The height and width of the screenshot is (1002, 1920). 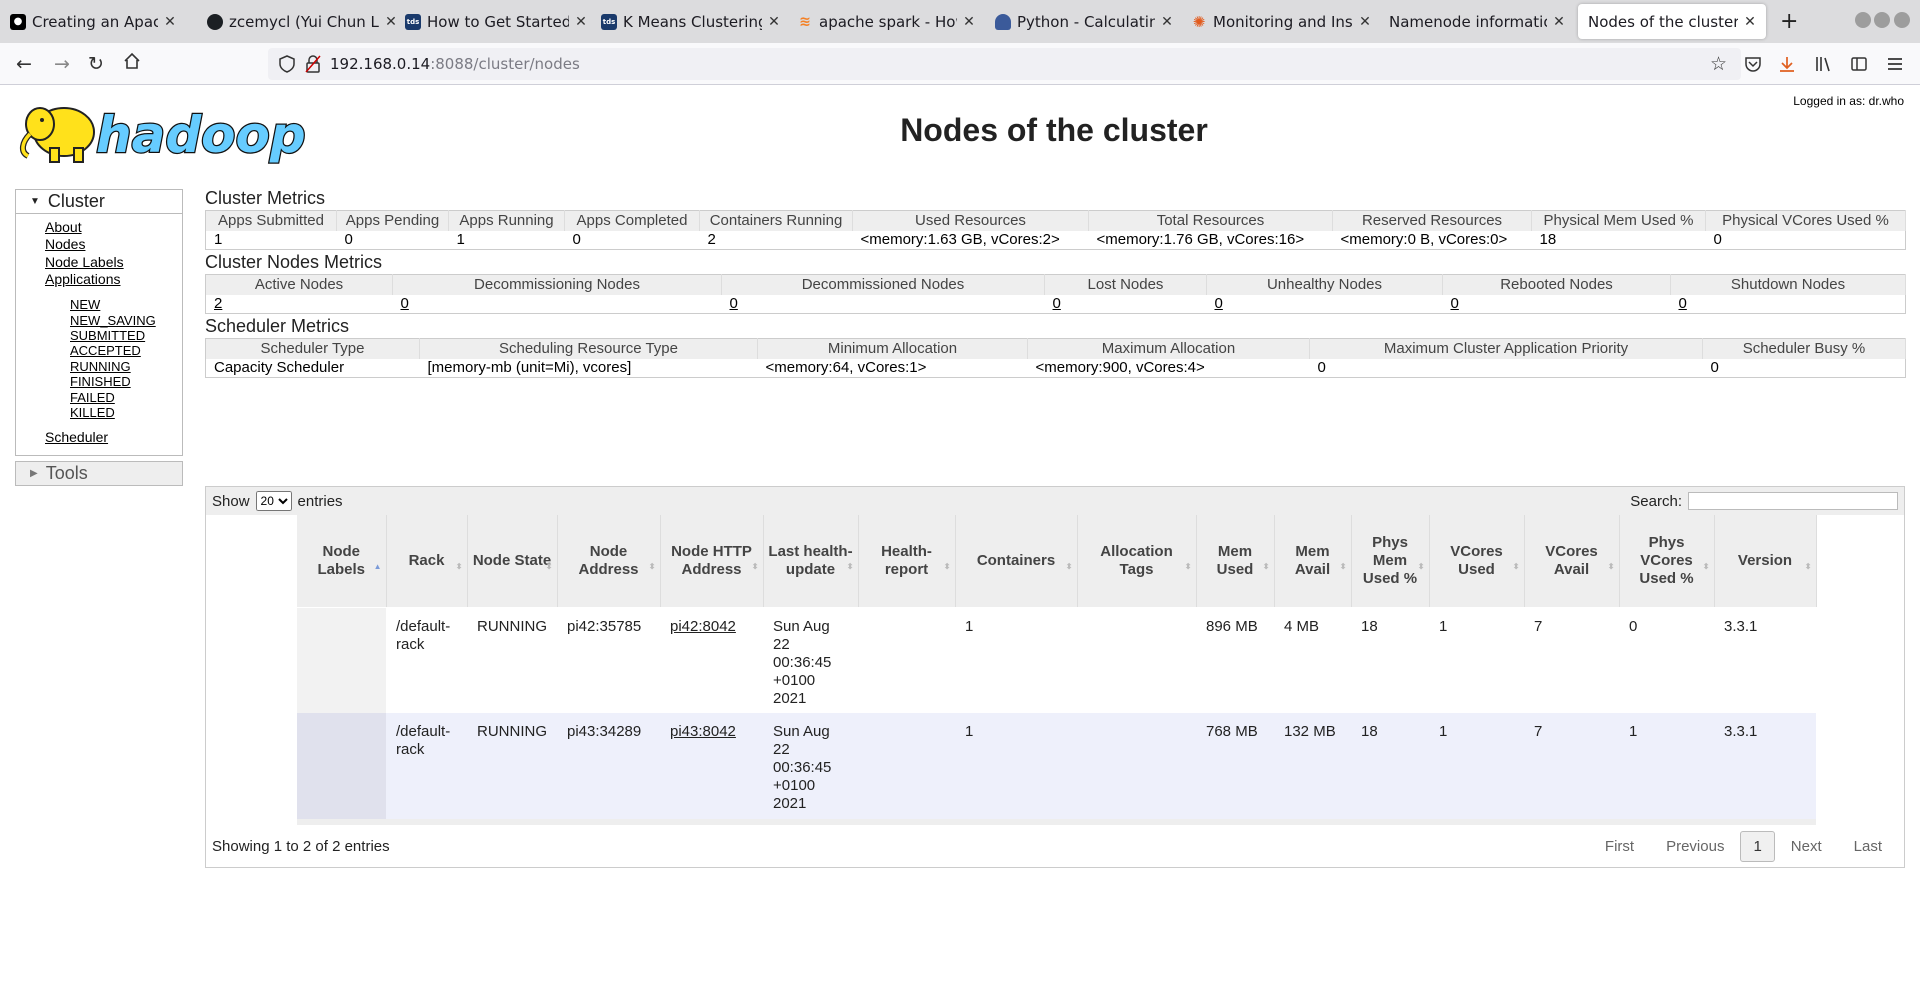 What do you see at coordinates (218, 303) in the screenshot?
I see `active-nodes-link: 2` at bounding box center [218, 303].